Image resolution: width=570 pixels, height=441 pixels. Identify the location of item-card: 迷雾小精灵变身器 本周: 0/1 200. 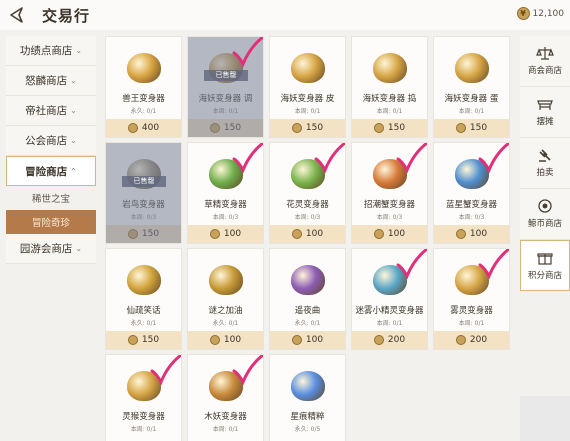
(389, 299).